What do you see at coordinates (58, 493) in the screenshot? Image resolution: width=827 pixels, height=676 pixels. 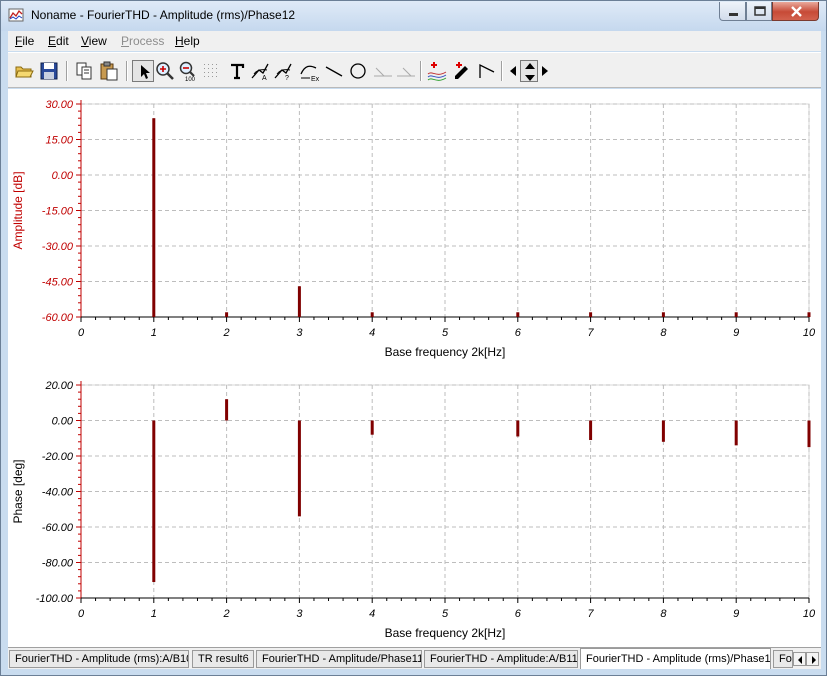 I see `y-tick-label: -40.00` at bounding box center [58, 493].